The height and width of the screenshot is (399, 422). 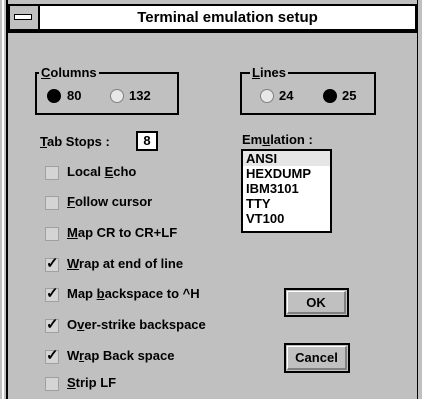 I want to click on emulation-option-hexdump: HEXDUMP, so click(x=286, y=173).